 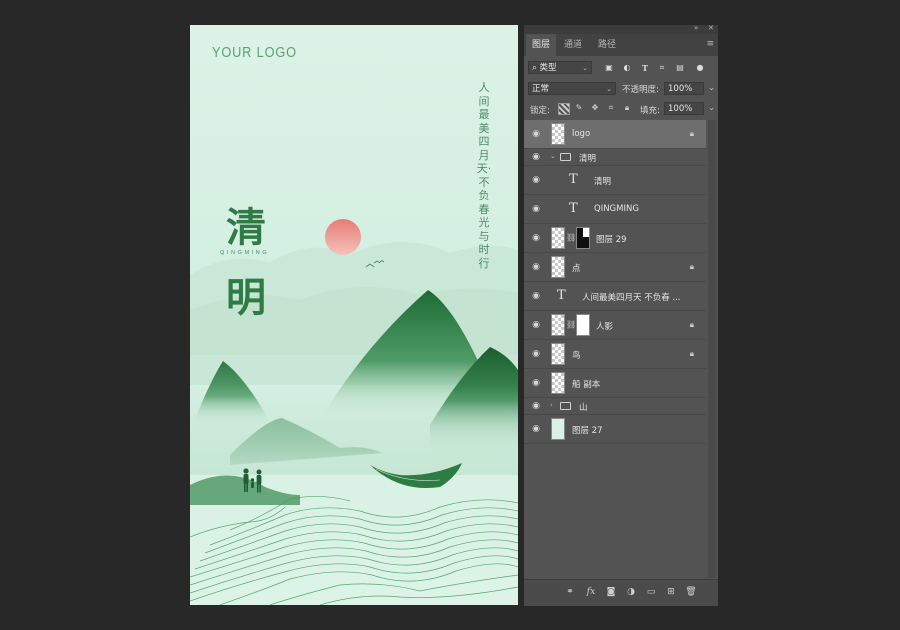 What do you see at coordinates (354, 550) in the screenshot?
I see `wave-lines` at bounding box center [354, 550].